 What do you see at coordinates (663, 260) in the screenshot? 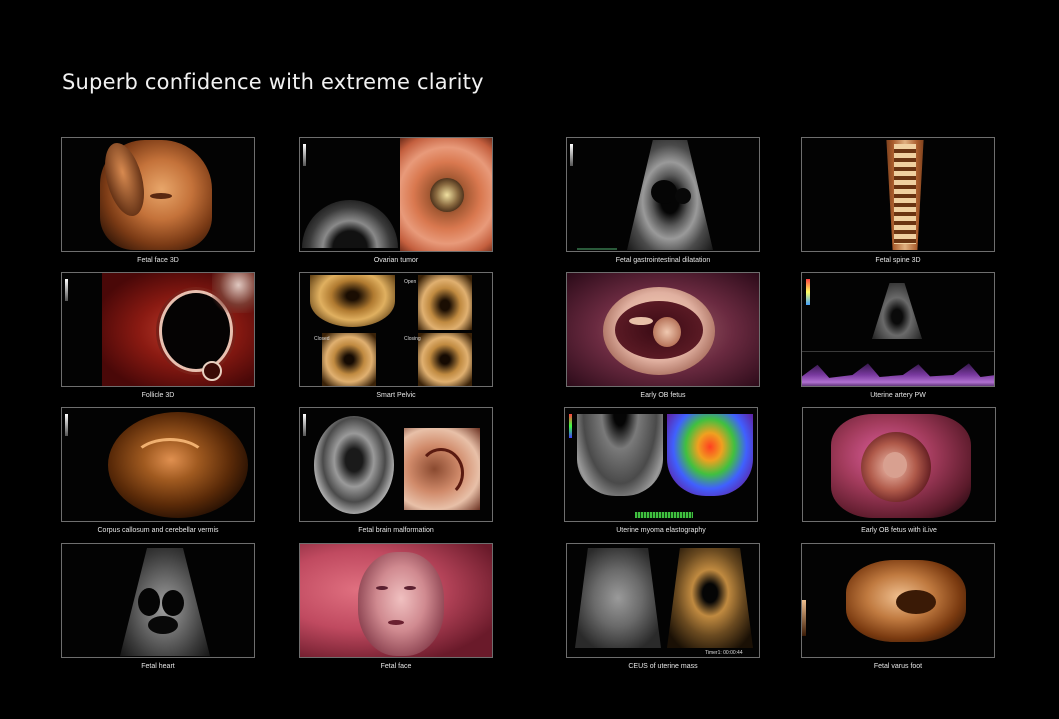
I see `image-caption: Fetal gastrointestinal dilatation` at bounding box center [663, 260].